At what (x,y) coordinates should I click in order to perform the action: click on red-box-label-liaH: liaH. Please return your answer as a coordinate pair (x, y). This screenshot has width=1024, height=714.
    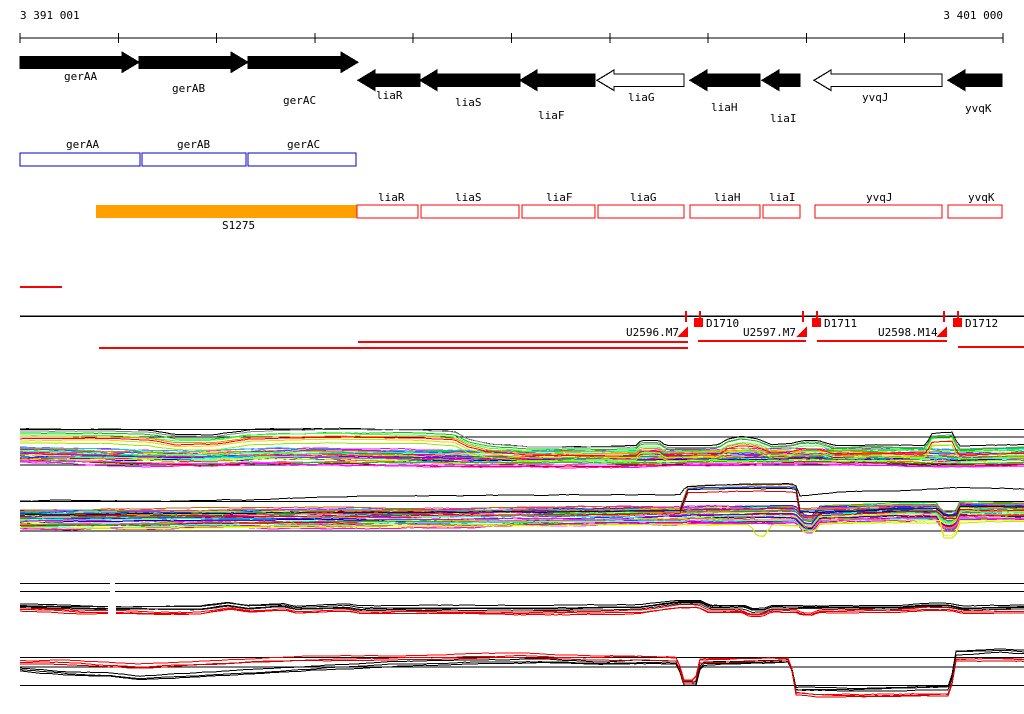
    Looking at the image, I should click on (727, 197).